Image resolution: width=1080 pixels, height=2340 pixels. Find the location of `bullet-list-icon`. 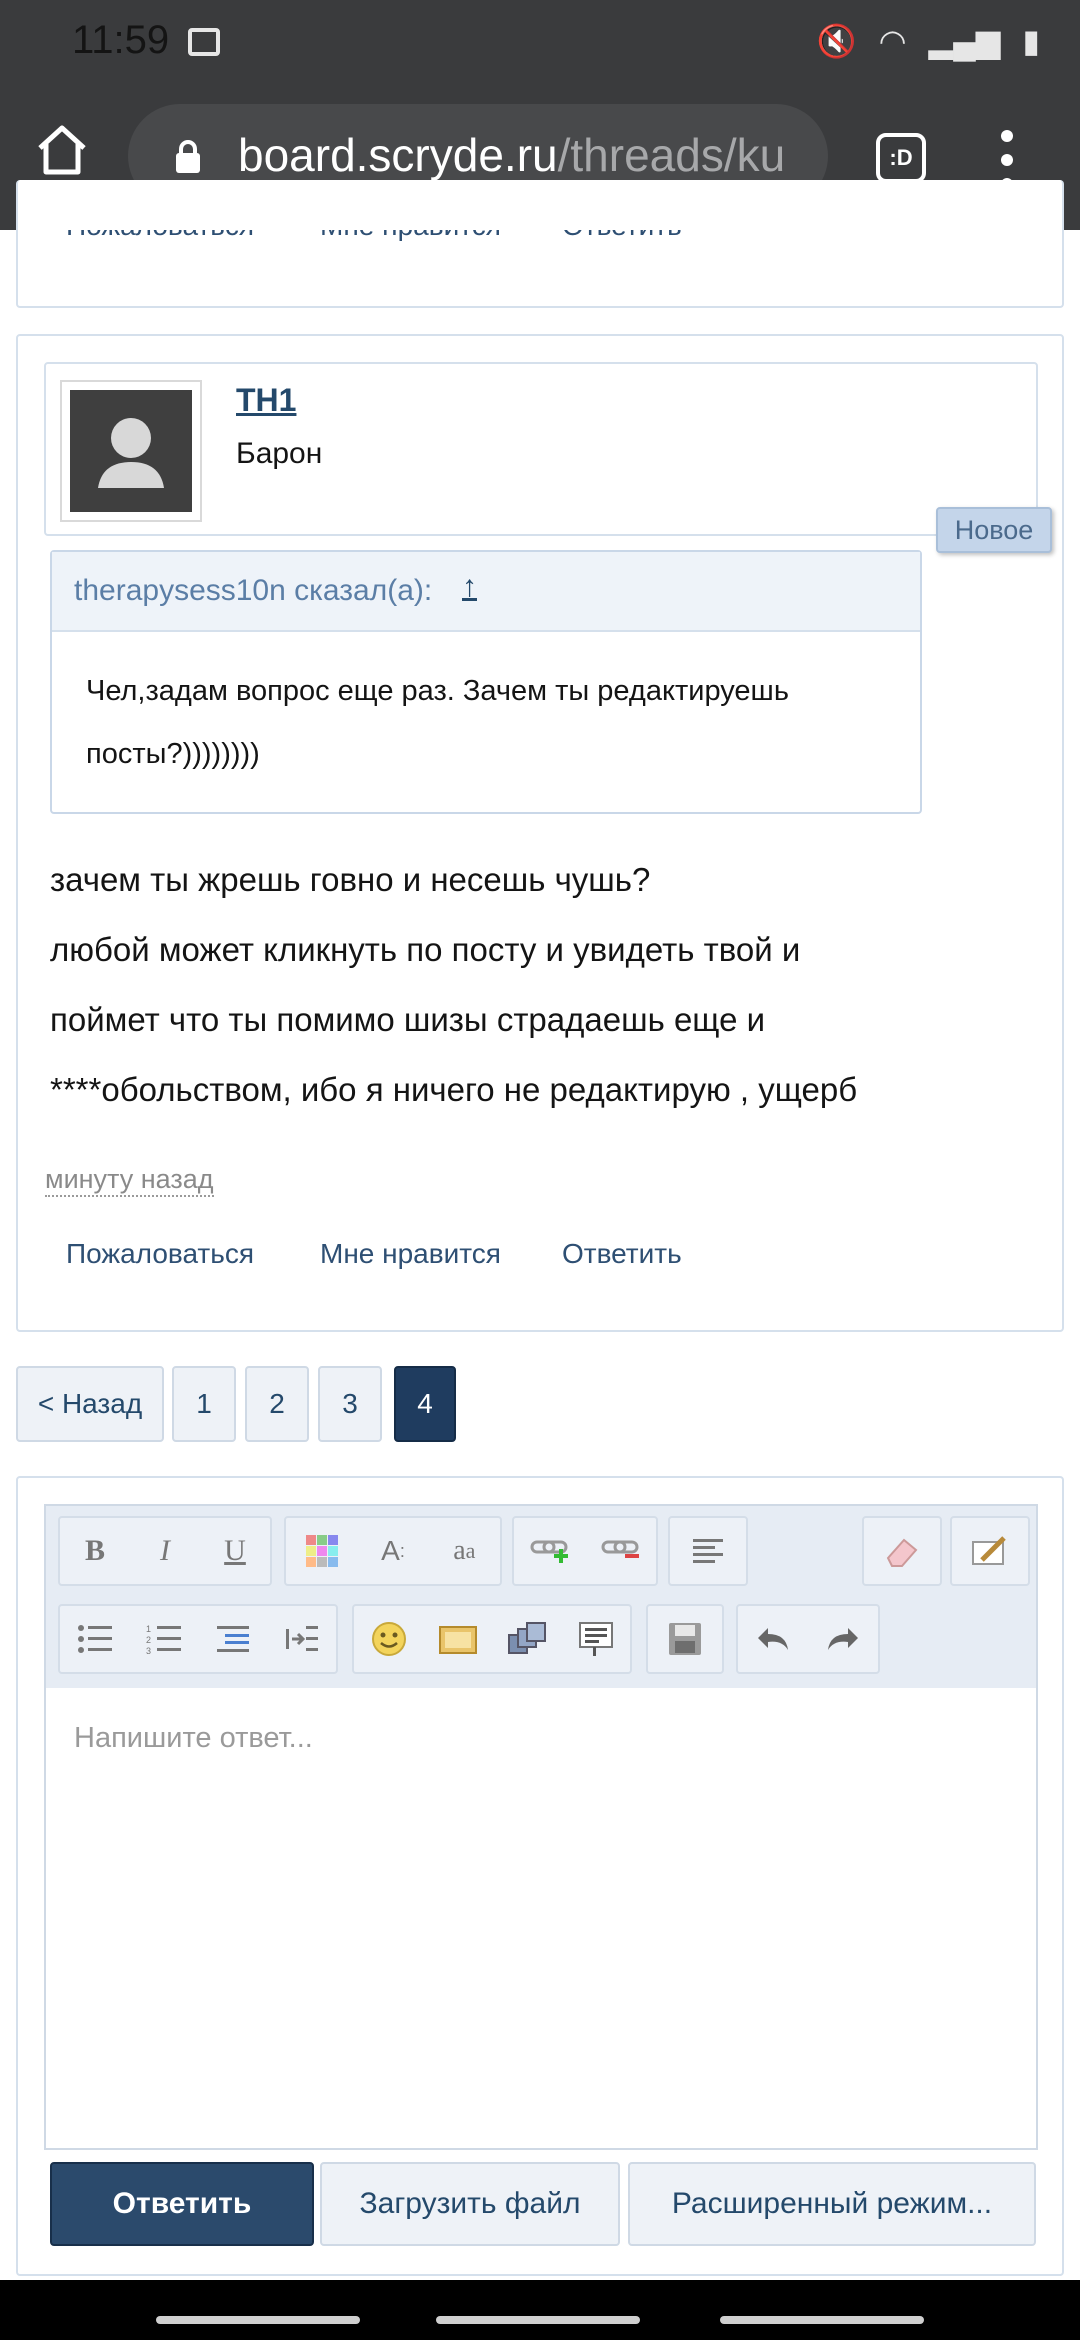

bullet-list-icon is located at coordinates (95, 1639).